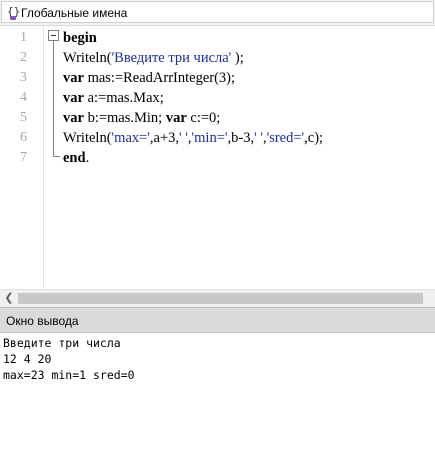  I want to click on code-token: a:=mas.Max;, so click(123, 98).